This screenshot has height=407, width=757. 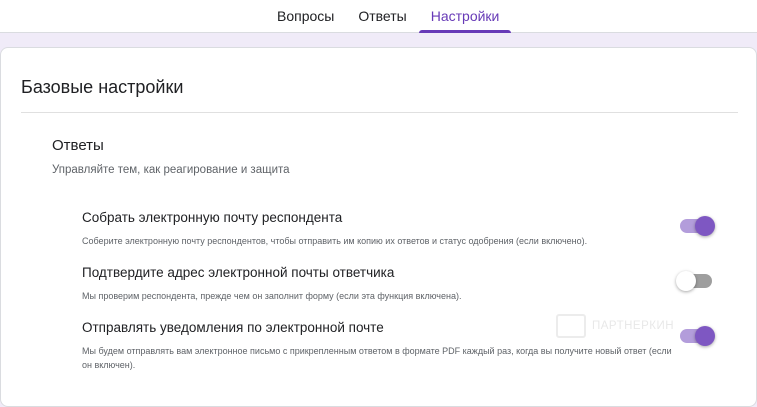 What do you see at coordinates (382, 16) in the screenshot?
I see `tab-responses: Ответы` at bounding box center [382, 16].